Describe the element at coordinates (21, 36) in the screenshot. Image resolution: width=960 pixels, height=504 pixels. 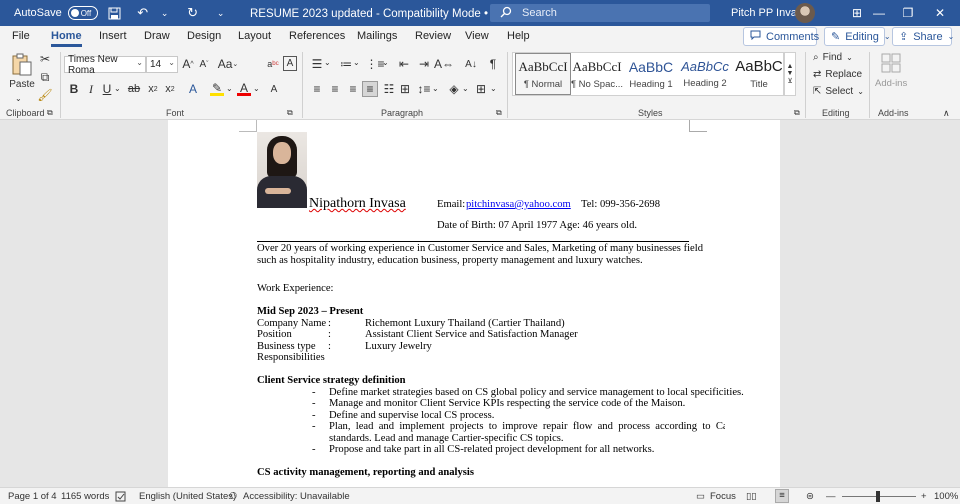
I see `tab-file: File` at that location.